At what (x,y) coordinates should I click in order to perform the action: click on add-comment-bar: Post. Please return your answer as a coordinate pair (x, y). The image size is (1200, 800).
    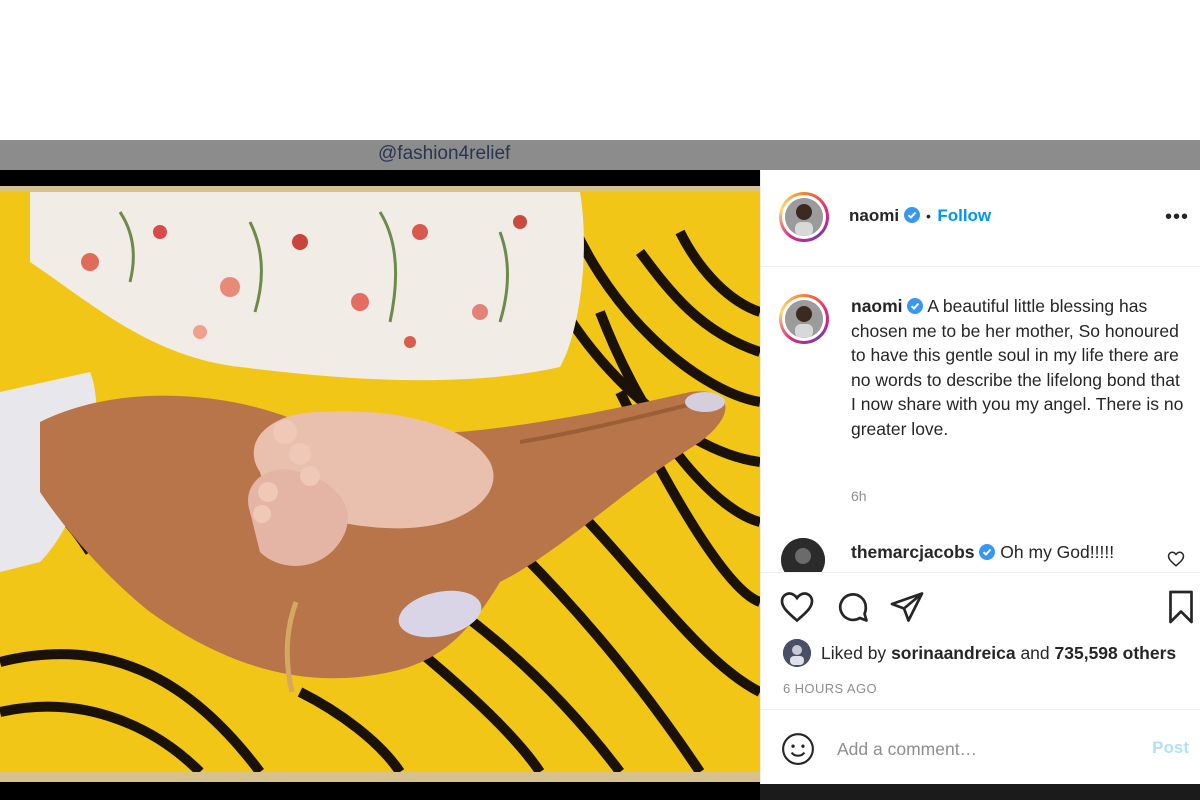
    Looking at the image, I should click on (980, 747).